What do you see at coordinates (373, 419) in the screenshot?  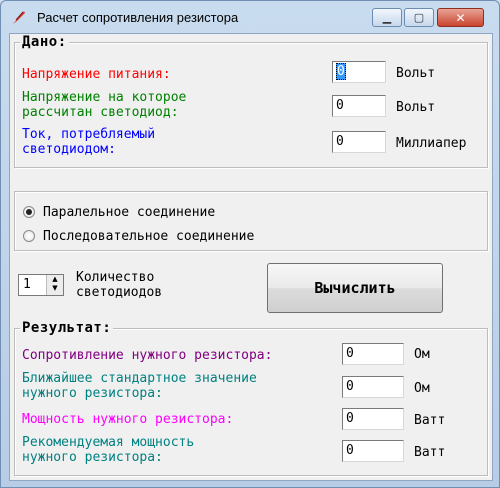 I see `power-output: 0` at bounding box center [373, 419].